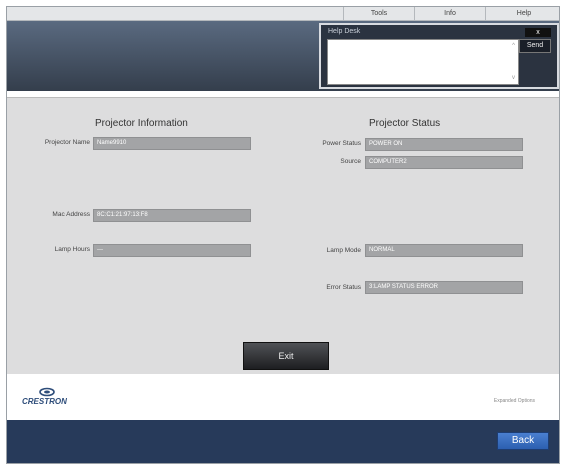  What do you see at coordinates (343, 250) in the screenshot?
I see `lamp-mode-label: Lamp Mode` at bounding box center [343, 250].